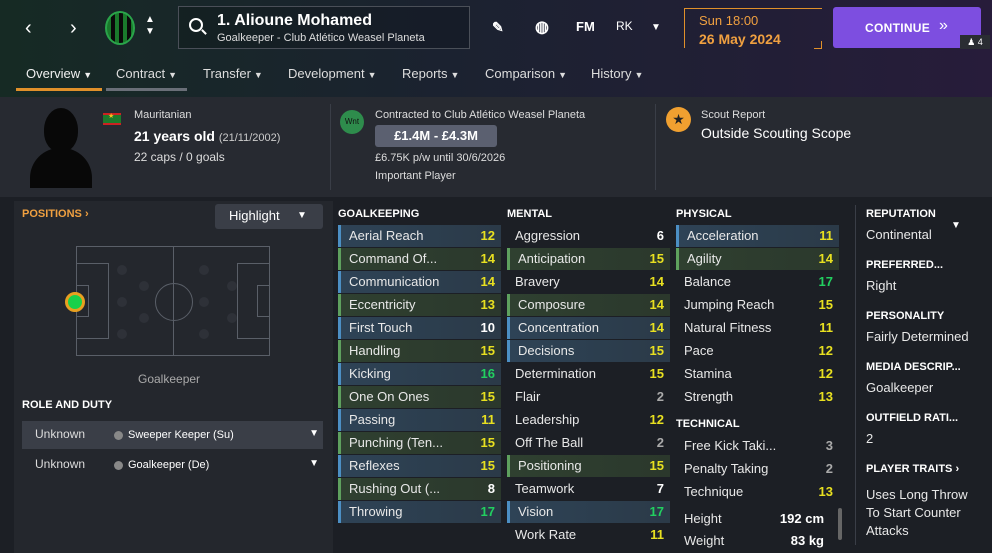  Describe the element at coordinates (55, 214) in the screenshot. I see `positions-link: POSITIONS ›` at that location.